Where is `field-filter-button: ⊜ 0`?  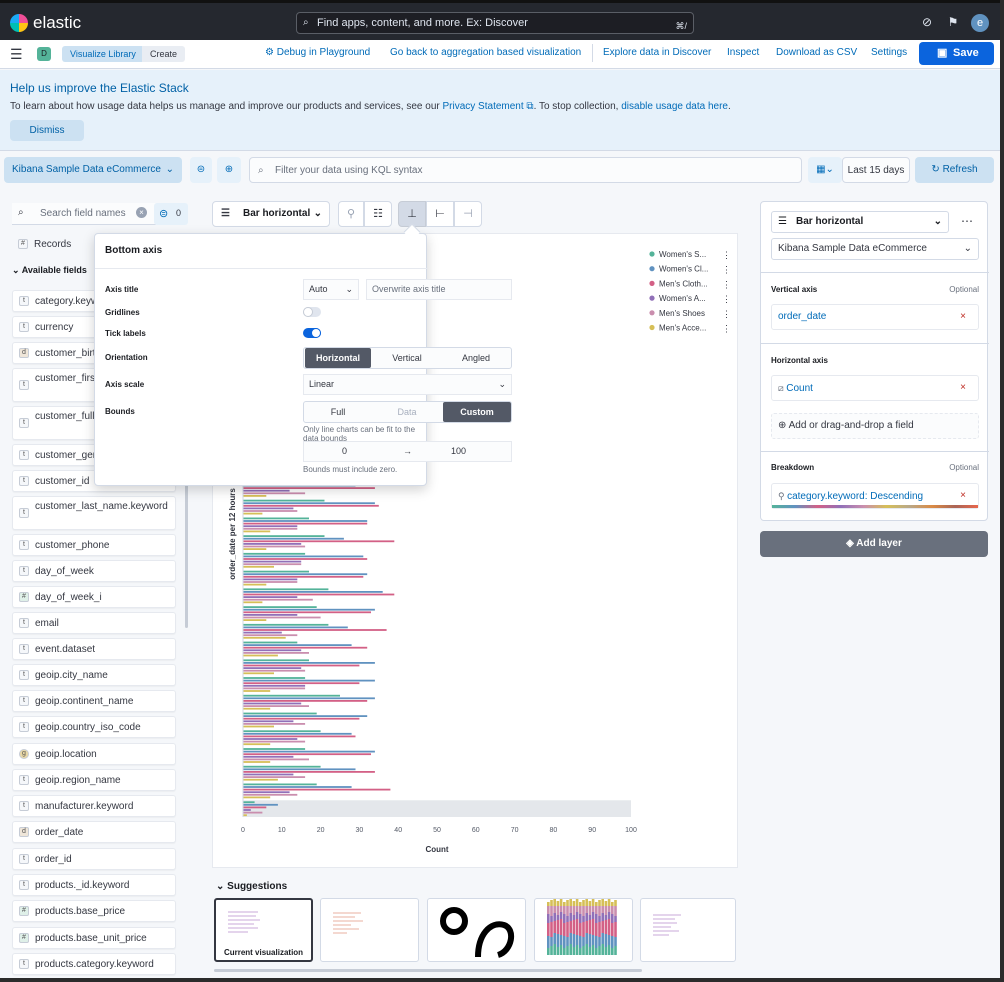 field-filter-button: ⊜ 0 is located at coordinates (171, 214).